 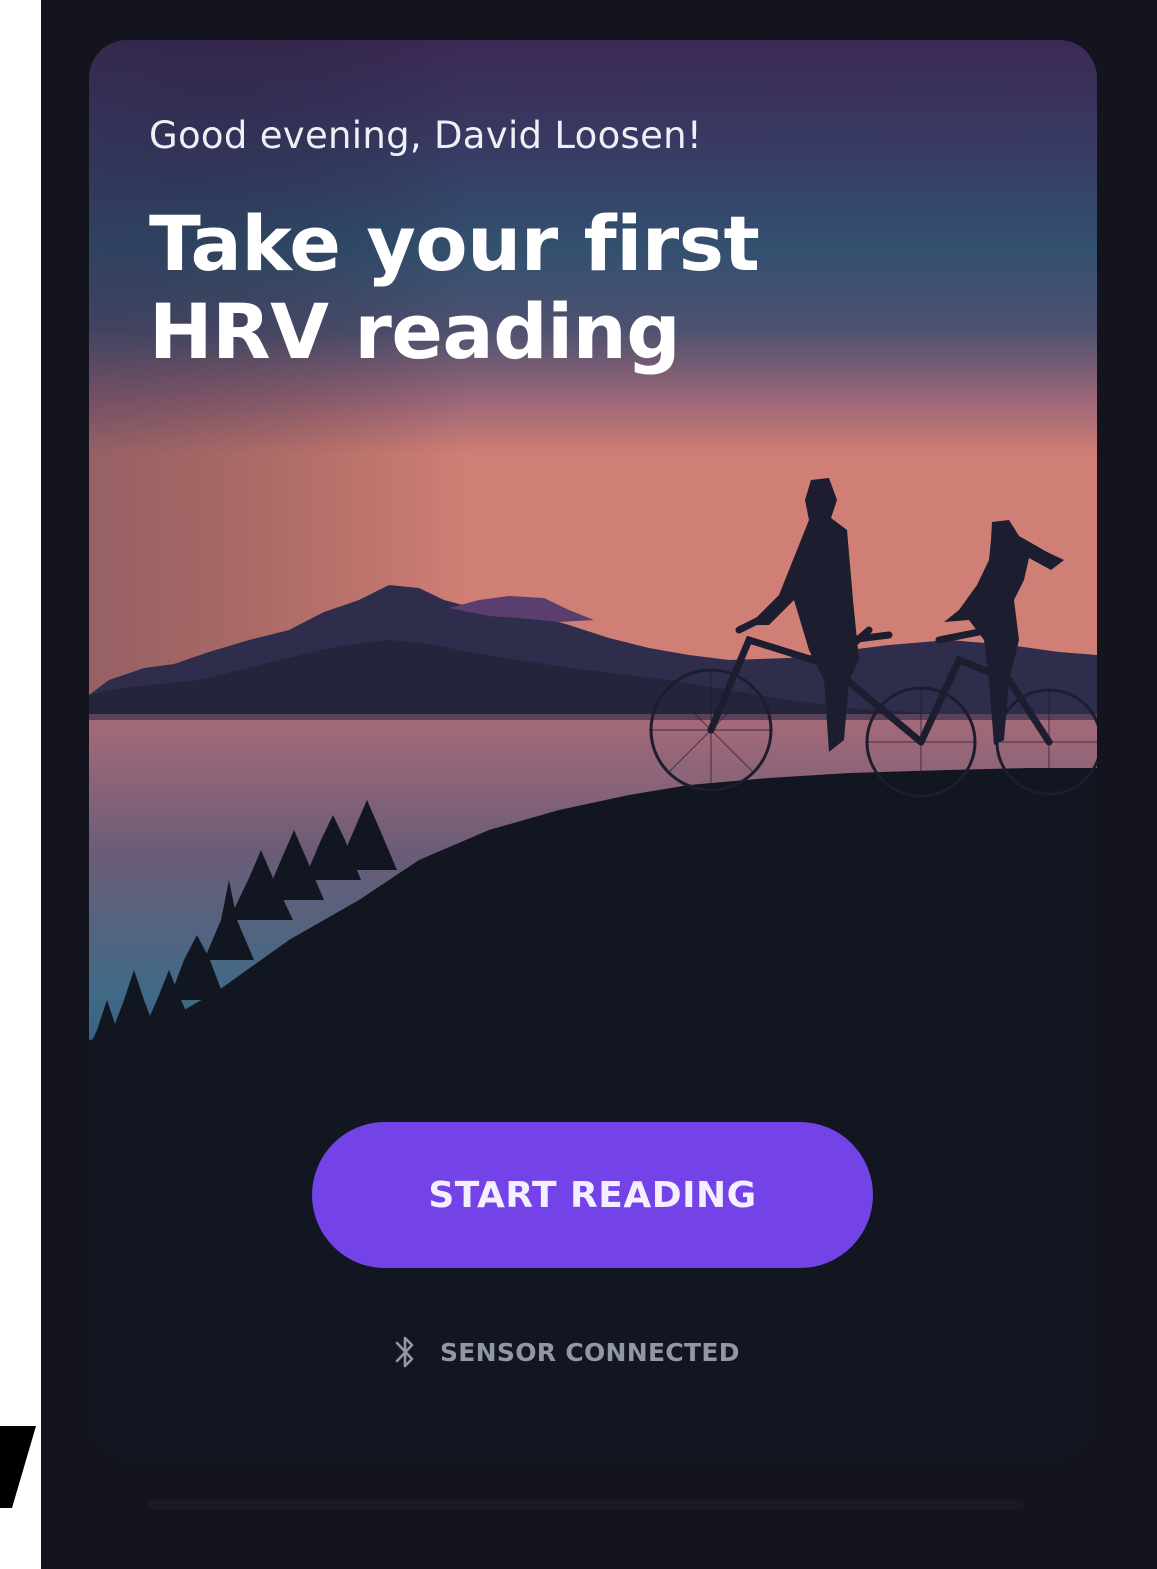 What do you see at coordinates (454, 243) in the screenshot?
I see `headline-line-1: Take your first` at bounding box center [454, 243].